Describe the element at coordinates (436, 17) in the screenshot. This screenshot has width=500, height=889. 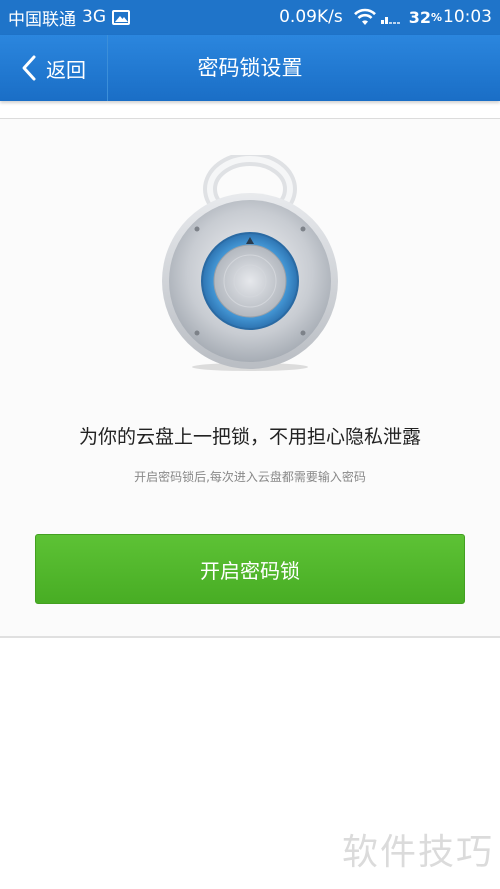
I see `battery-unit: %` at that location.